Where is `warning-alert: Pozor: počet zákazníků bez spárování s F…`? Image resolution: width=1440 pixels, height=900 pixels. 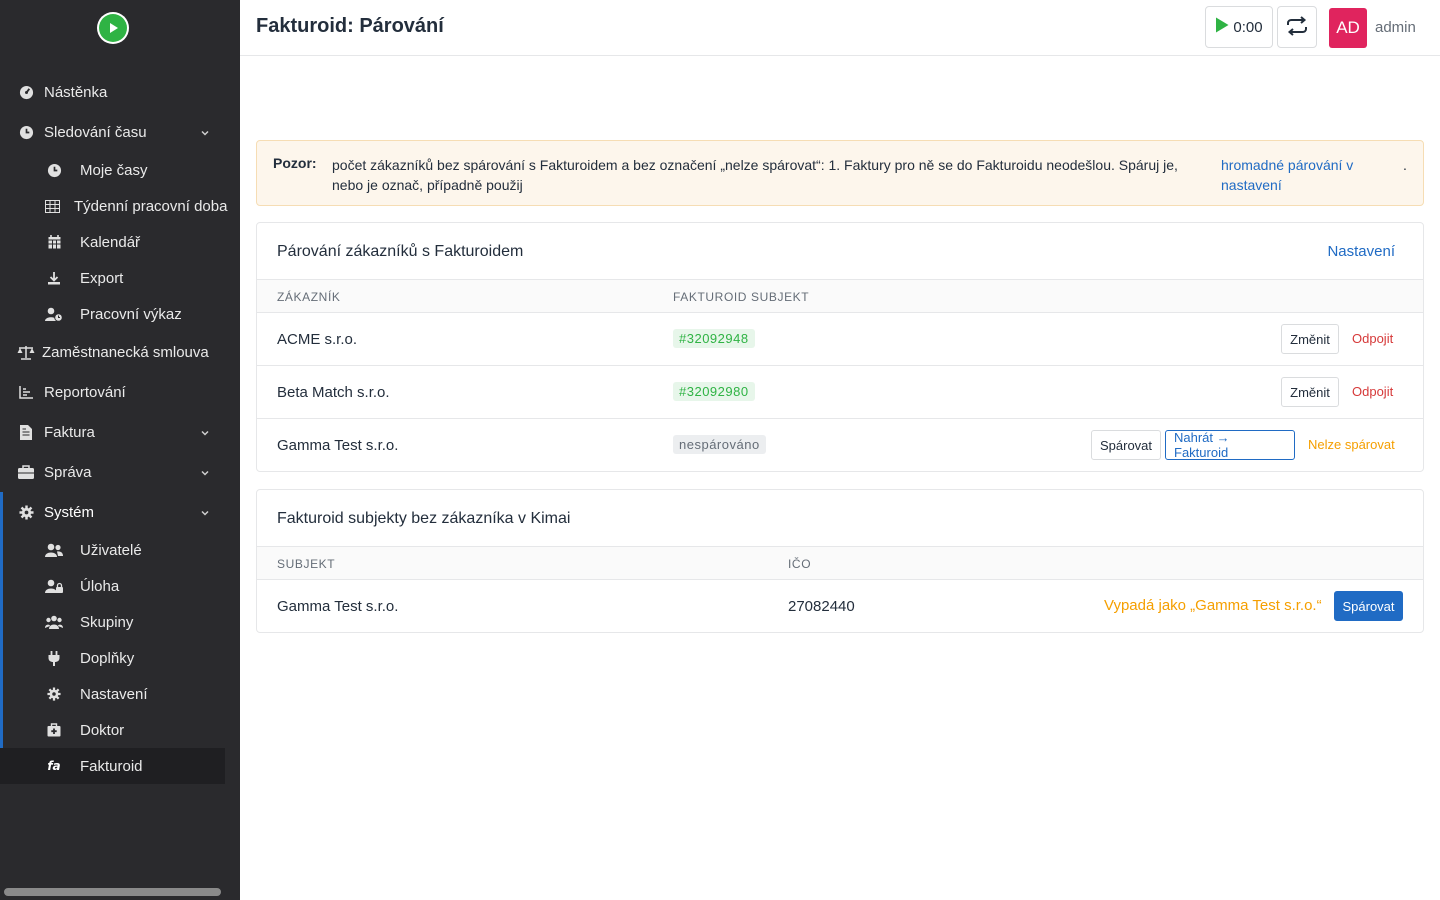 warning-alert: Pozor: počet zákazníků bez spárování s F… is located at coordinates (840, 173).